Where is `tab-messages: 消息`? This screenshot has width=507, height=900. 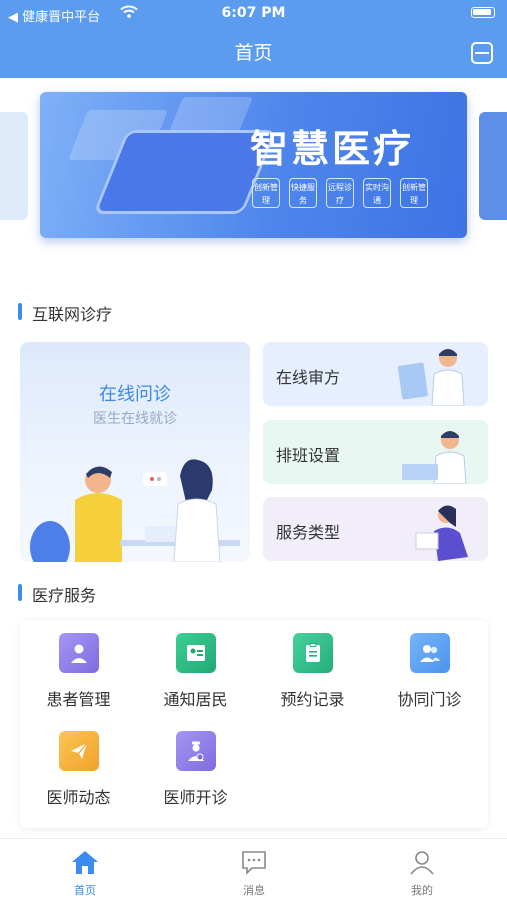
tab-messages: 消息 is located at coordinates (254, 873).